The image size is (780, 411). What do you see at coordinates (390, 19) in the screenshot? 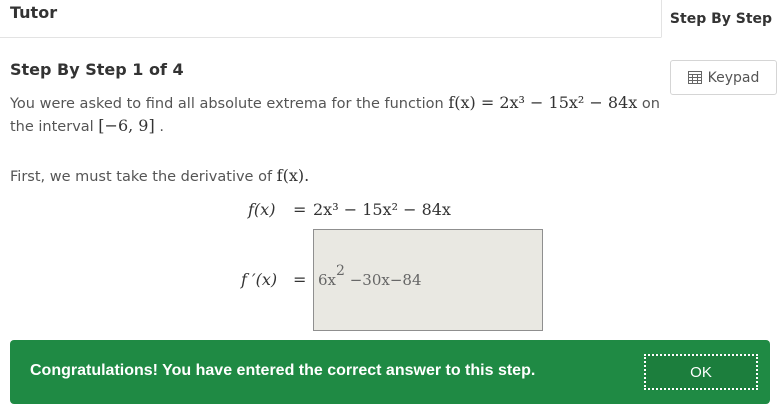
I see `top-bar: Tutor Step By Step` at bounding box center [390, 19].